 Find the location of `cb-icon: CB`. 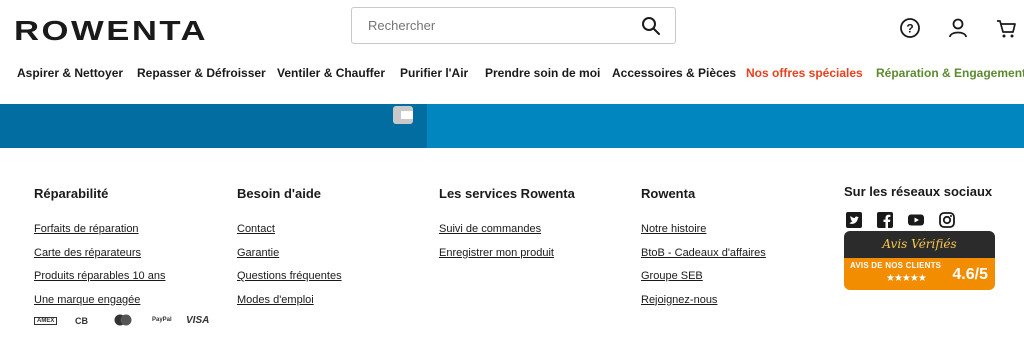

cb-icon: CB is located at coordinates (81, 321).